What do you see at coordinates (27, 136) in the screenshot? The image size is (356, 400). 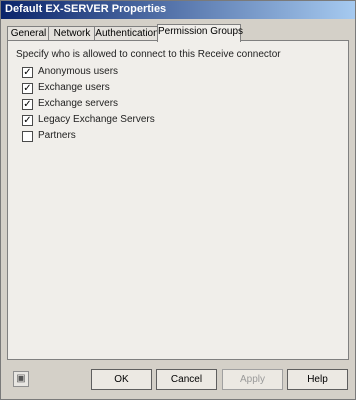 I see `partners-checkbox` at bounding box center [27, 136].